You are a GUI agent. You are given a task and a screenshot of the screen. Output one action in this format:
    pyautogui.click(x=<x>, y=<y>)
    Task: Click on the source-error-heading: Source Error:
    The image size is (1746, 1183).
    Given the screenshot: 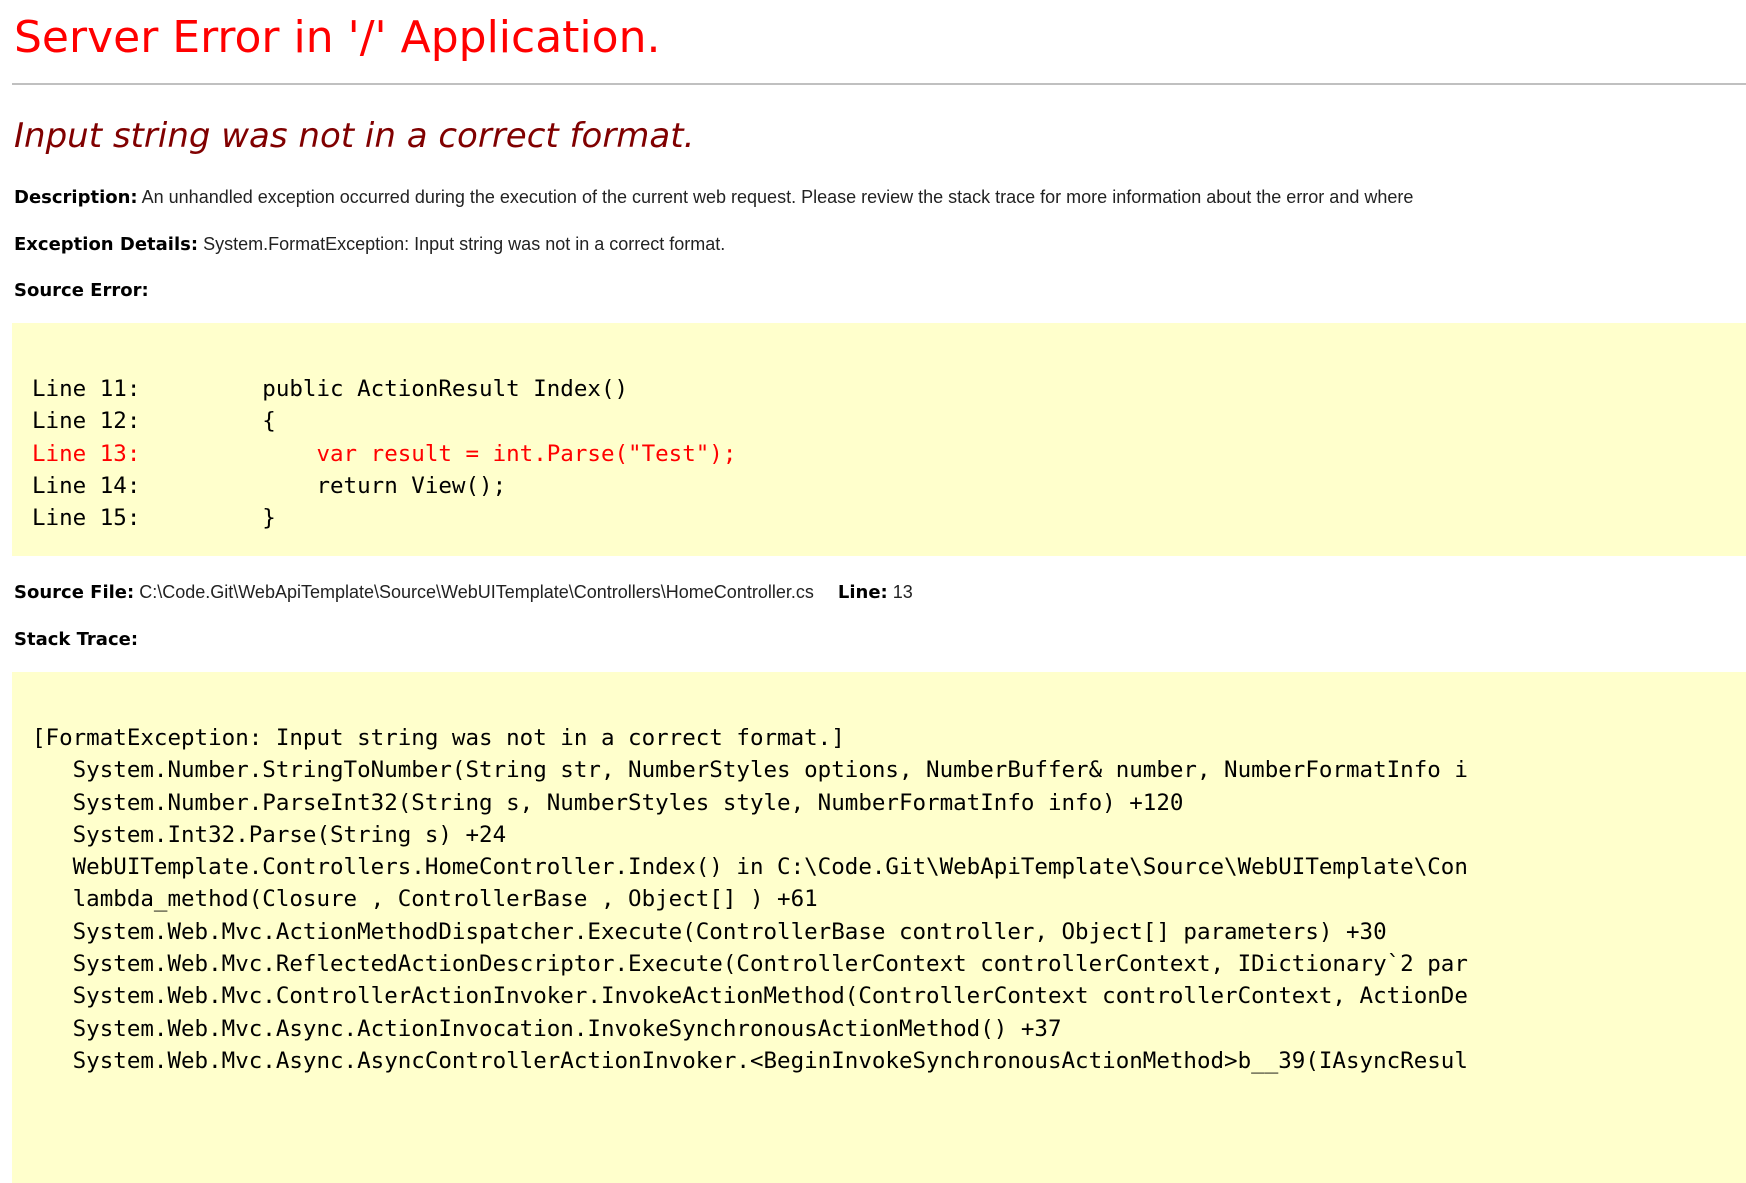 What is the action you would take?
    pyautogui.click(x=81, y=290)
    